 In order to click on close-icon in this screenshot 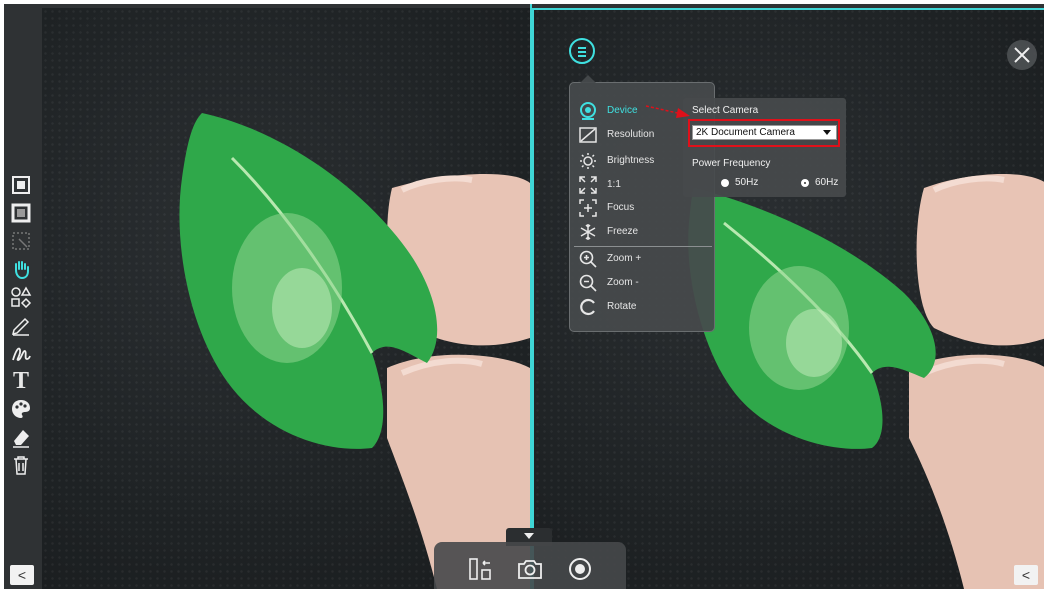, I will do `click(1022, 55)`.